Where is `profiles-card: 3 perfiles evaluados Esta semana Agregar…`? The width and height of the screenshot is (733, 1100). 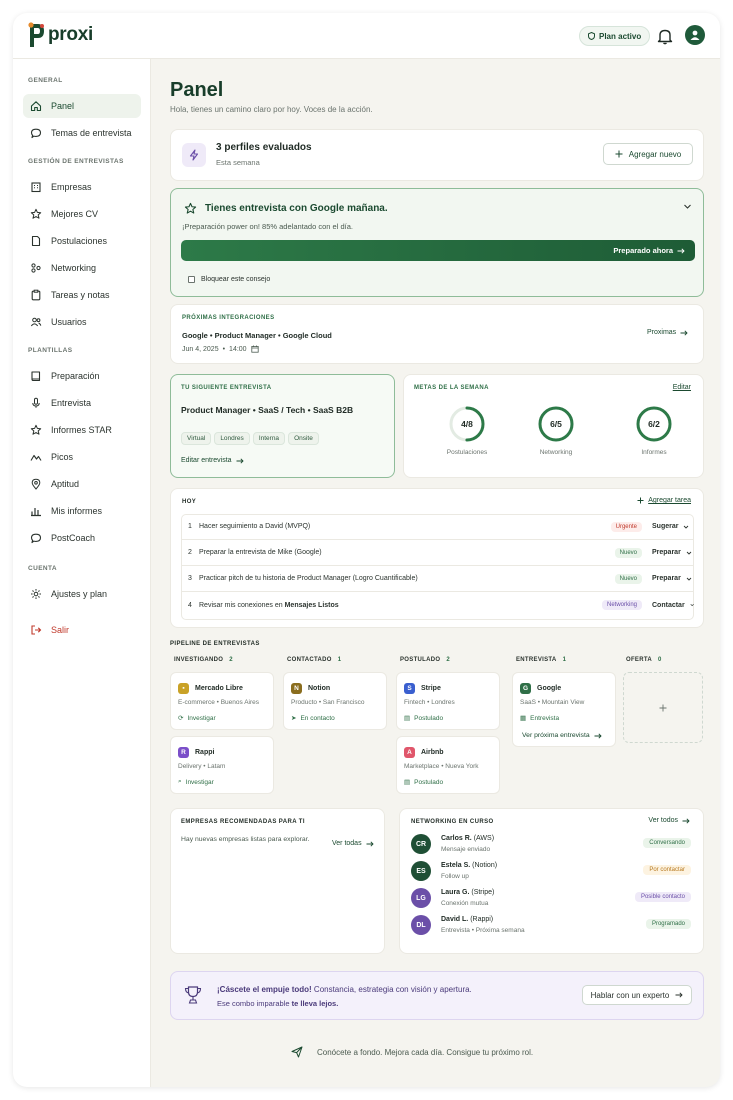 profiles-card: 3 perfiles evaluados Esta semana Agregar… is located at coordinates (437, 155).